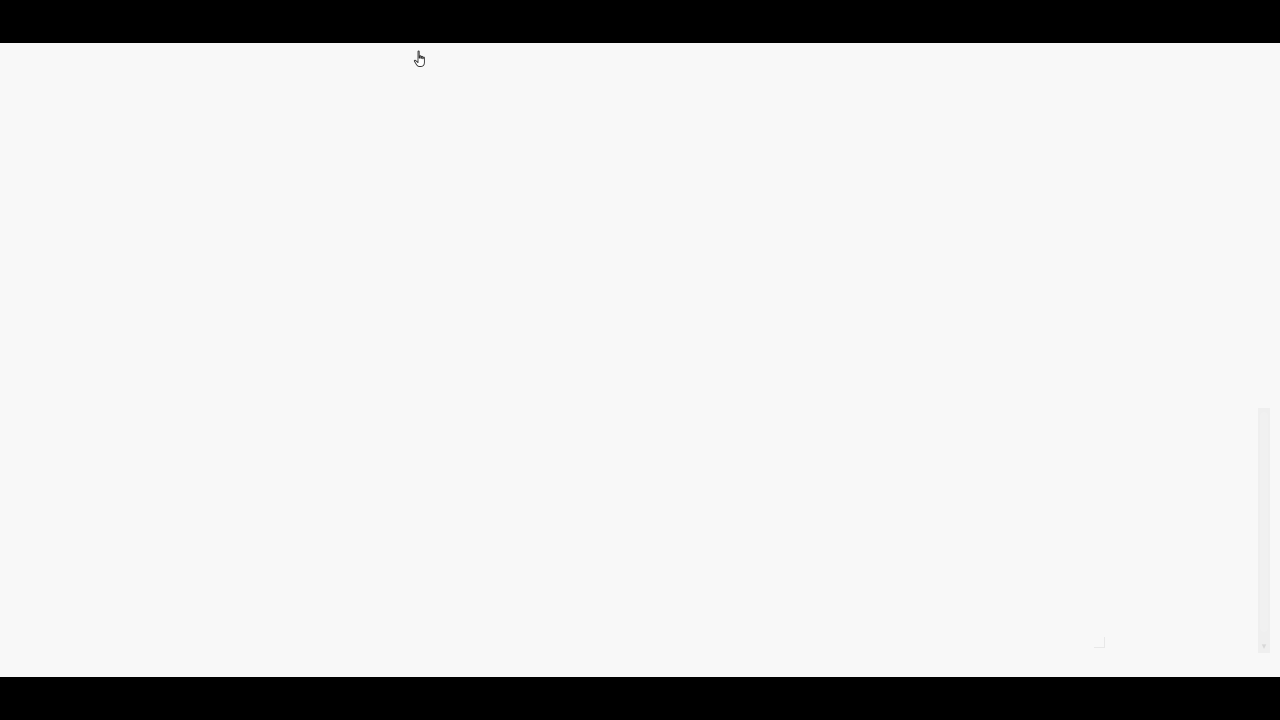  I want to click on hand-pointer-icon, so click(420, 59).